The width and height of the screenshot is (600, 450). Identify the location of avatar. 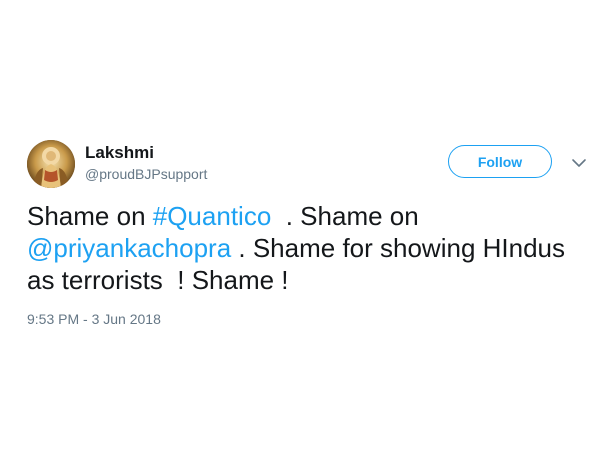
(51, 164).